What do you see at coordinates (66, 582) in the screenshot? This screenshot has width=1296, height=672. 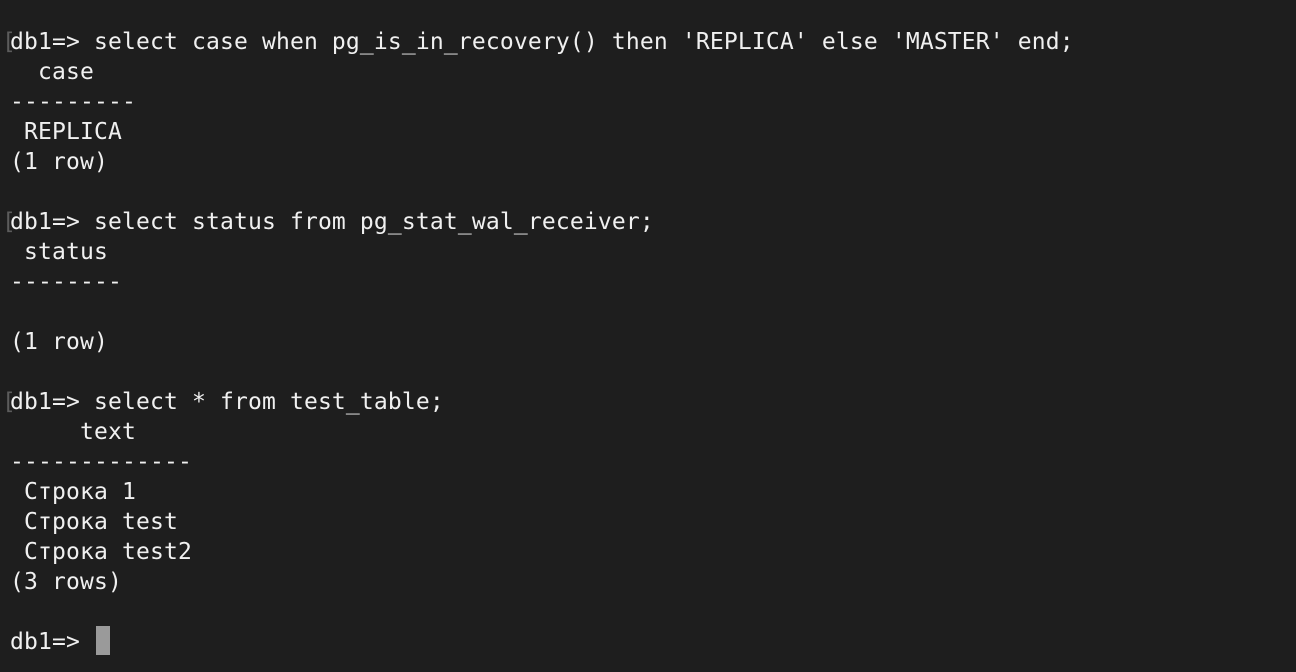 I see `row-count: (3 rows)` at bounding box center [66, 582].